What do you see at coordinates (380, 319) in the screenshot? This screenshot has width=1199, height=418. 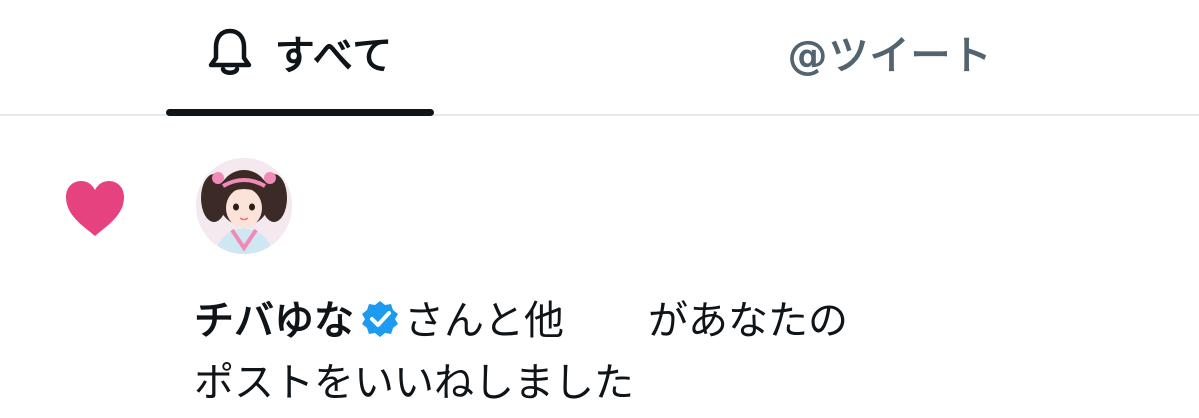 I see `verified-badge-icon` at bounding box center [380, 319].